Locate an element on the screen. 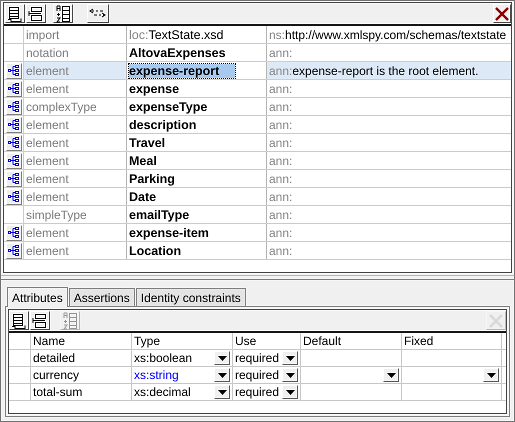  component-kind: complexType is located at coordinates (61, 107).